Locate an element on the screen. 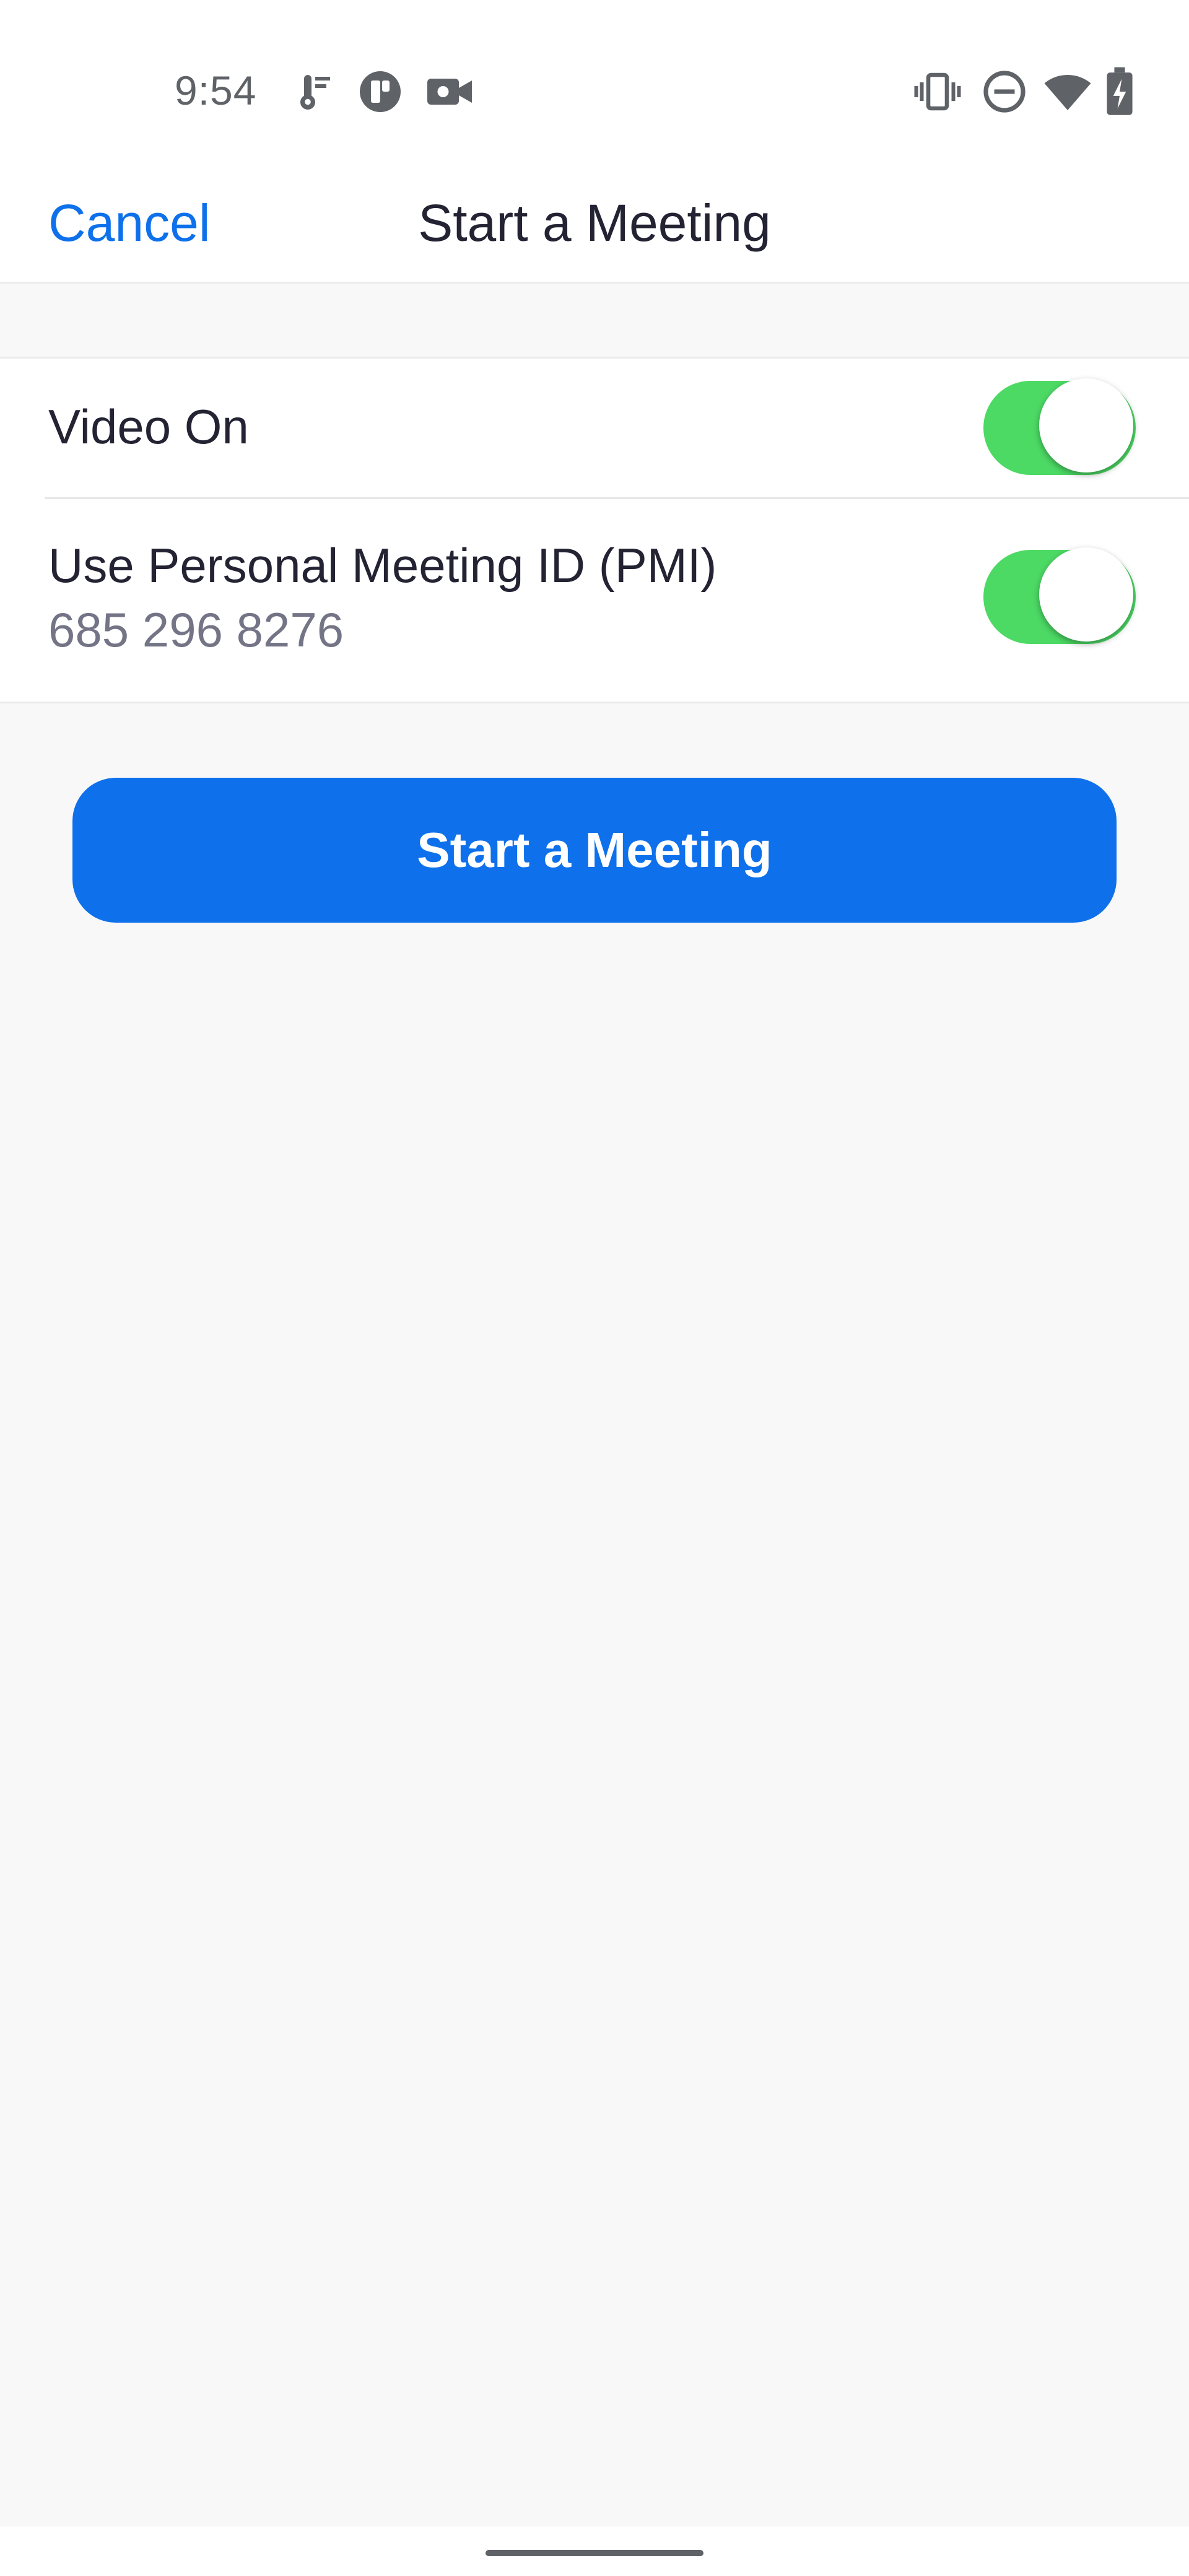 The image size is (1189, 2576). home-indicator is located at coordinates (594, 2553).